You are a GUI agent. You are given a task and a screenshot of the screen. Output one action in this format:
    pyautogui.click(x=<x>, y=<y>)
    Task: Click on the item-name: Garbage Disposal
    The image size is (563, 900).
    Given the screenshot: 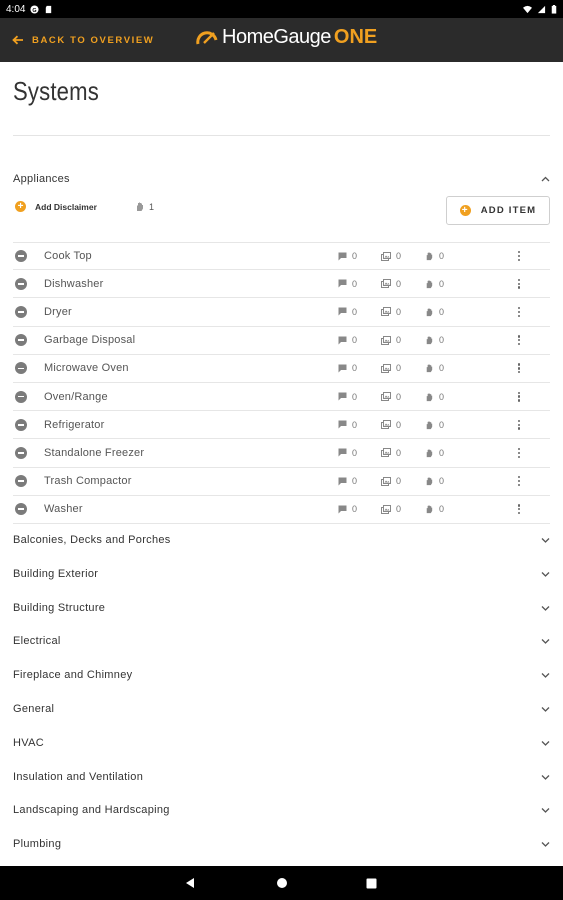 What is the action you would take?
    pyautogui.click(x=89, y=340)
    